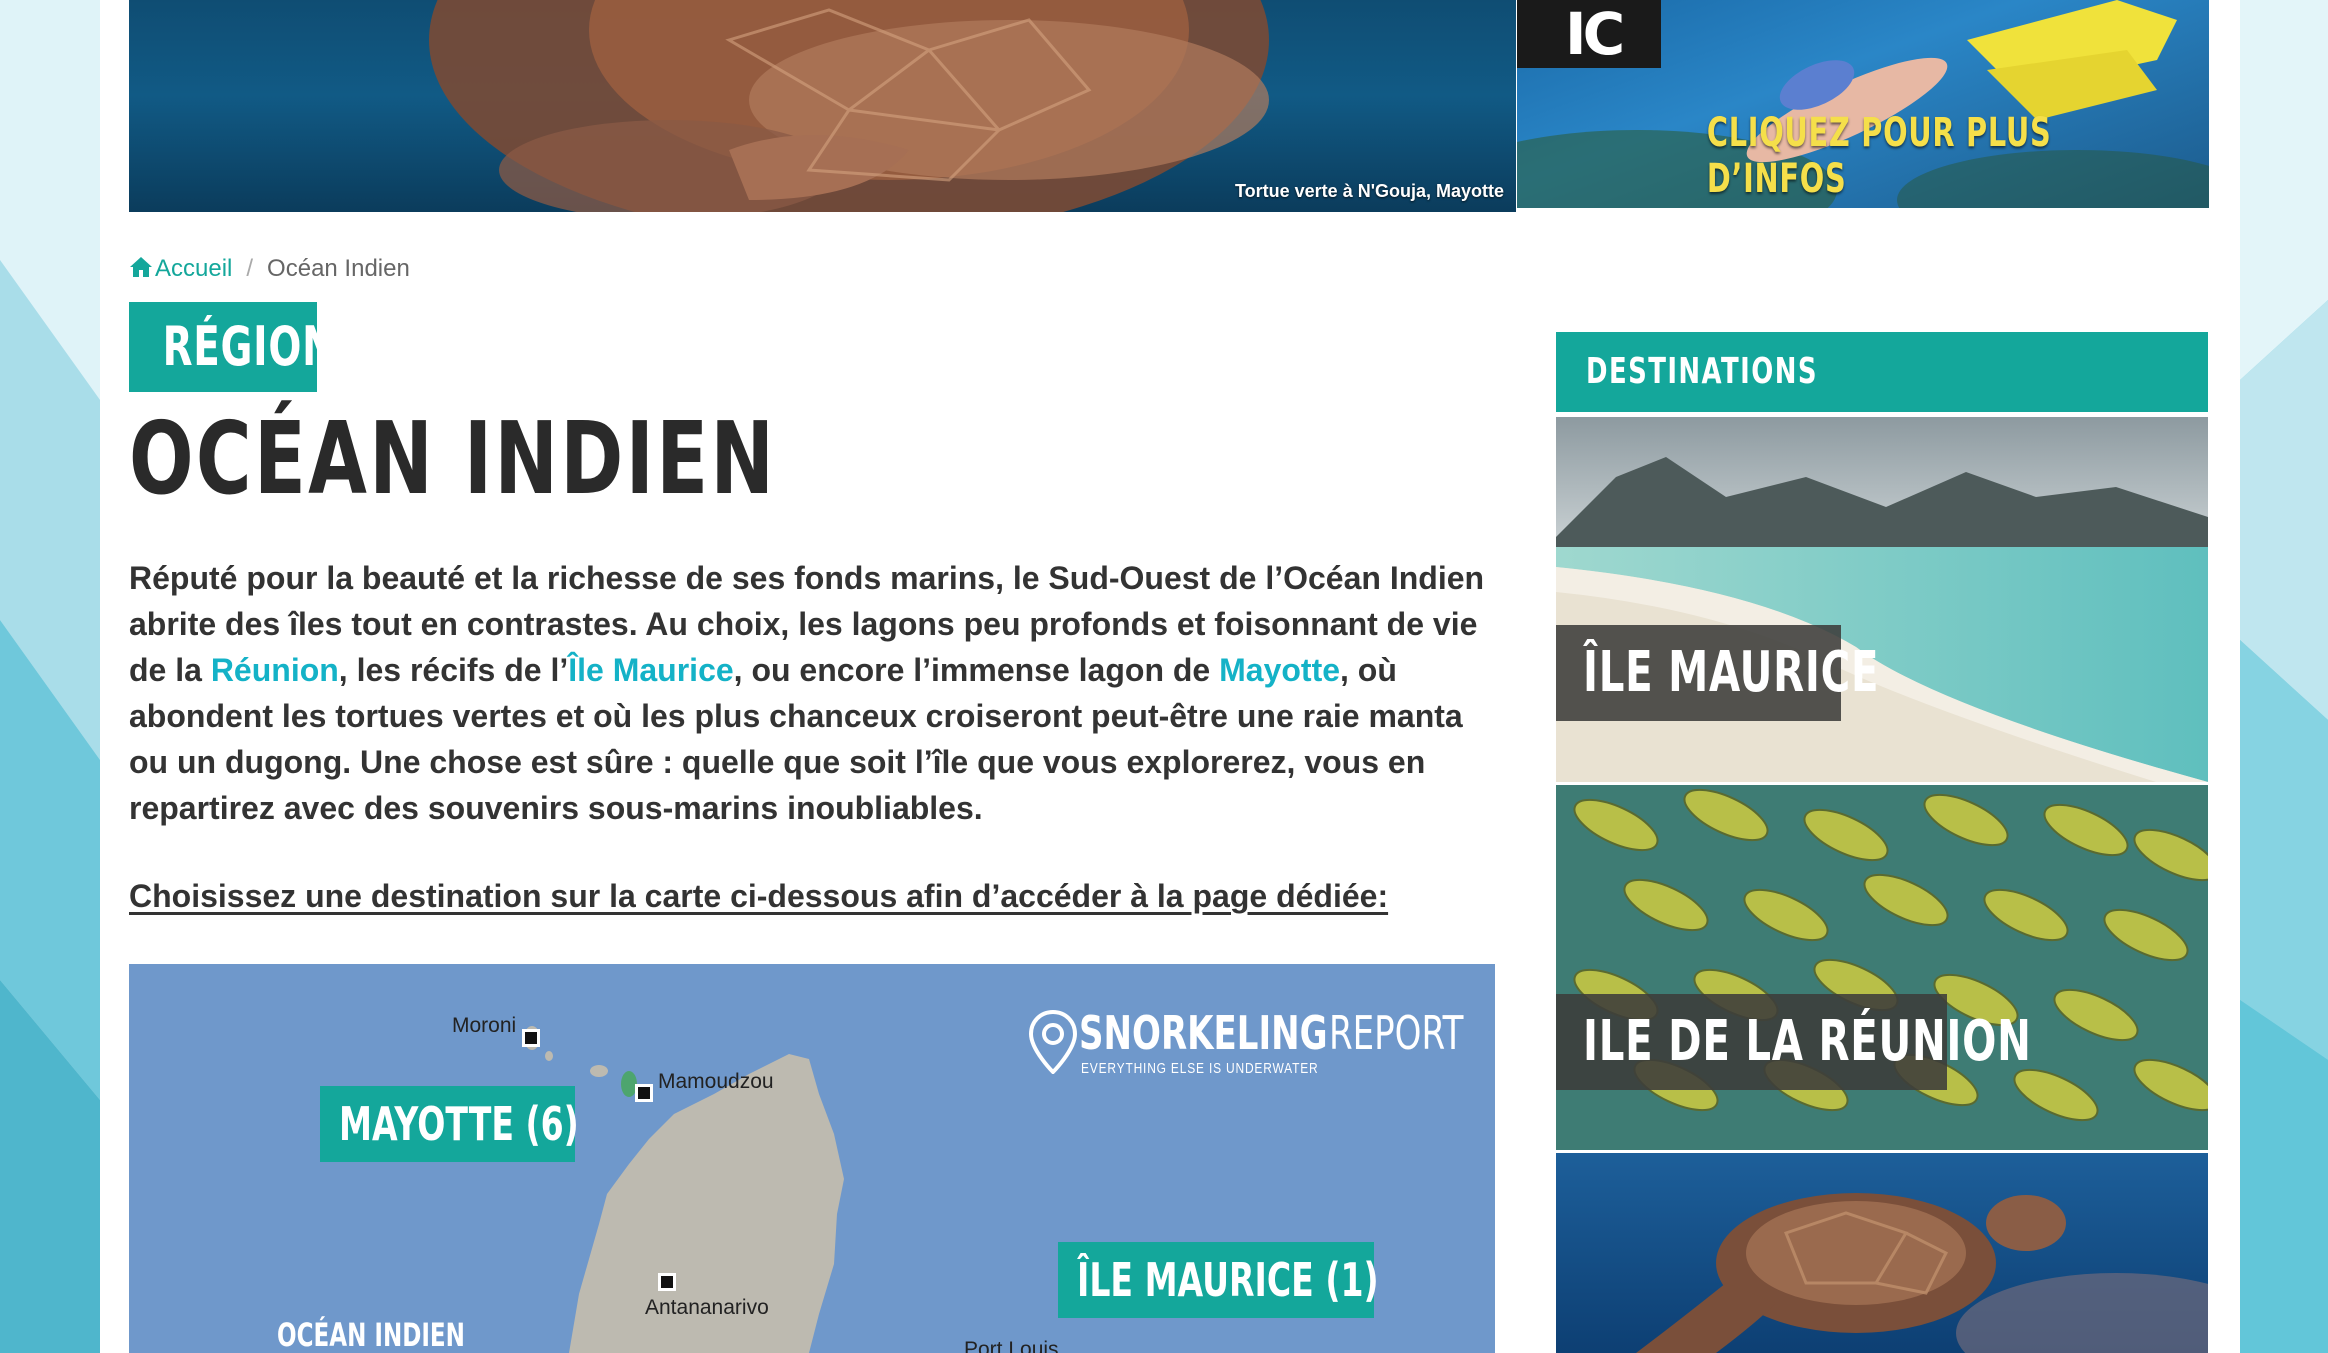 The height and width of the screenshot is (1353, 2328). What do you see at coordinates (180, 268) in the screenshot?
I see `breadcrumb-home-link: Accueil` at bounding box center [180, 268].